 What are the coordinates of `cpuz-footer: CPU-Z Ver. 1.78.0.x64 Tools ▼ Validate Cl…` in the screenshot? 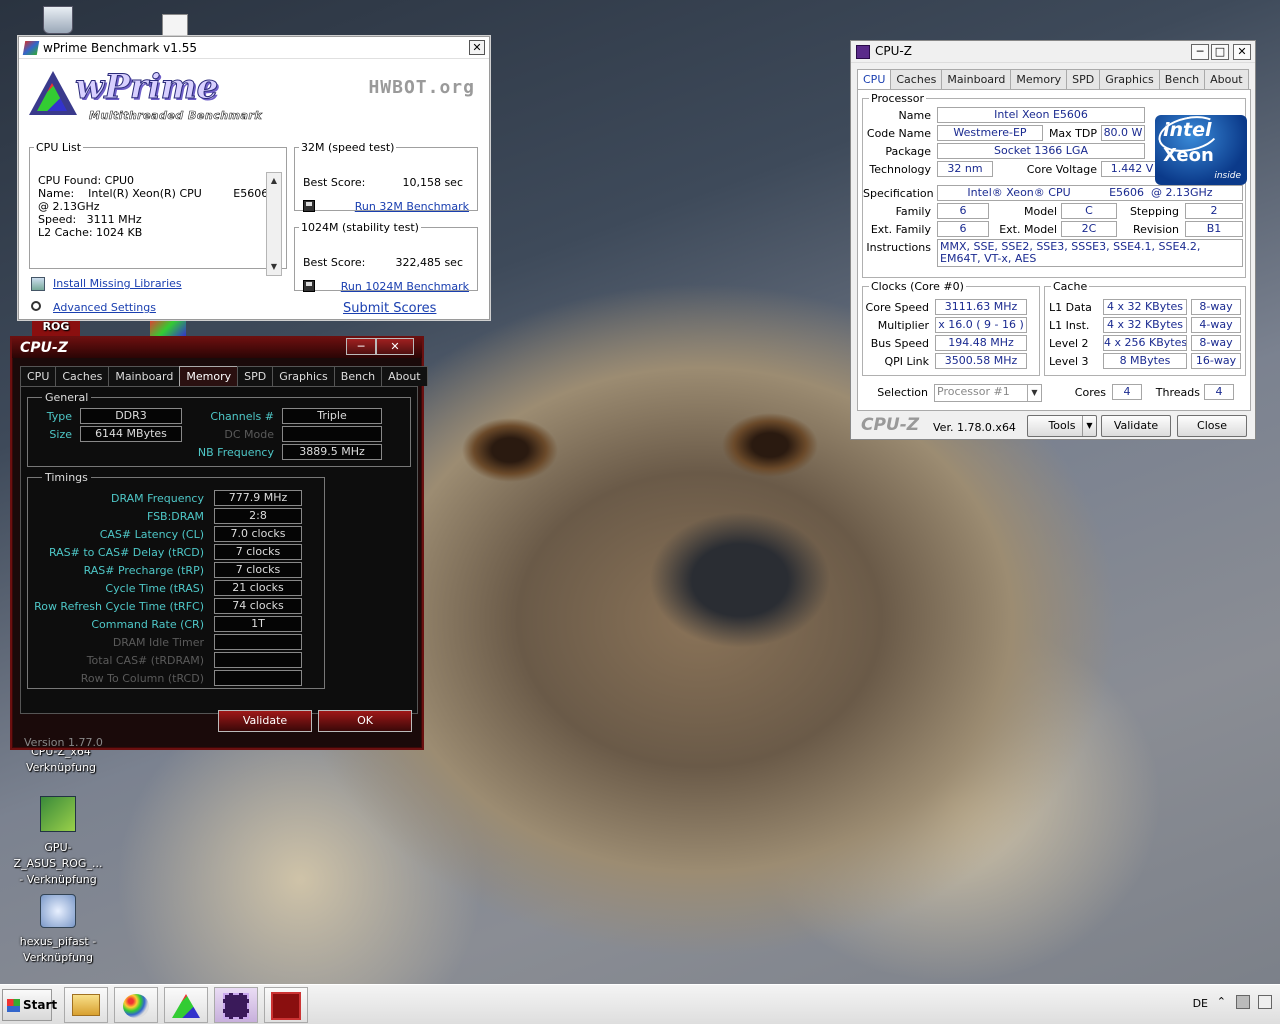 It's located at (1054, 426).